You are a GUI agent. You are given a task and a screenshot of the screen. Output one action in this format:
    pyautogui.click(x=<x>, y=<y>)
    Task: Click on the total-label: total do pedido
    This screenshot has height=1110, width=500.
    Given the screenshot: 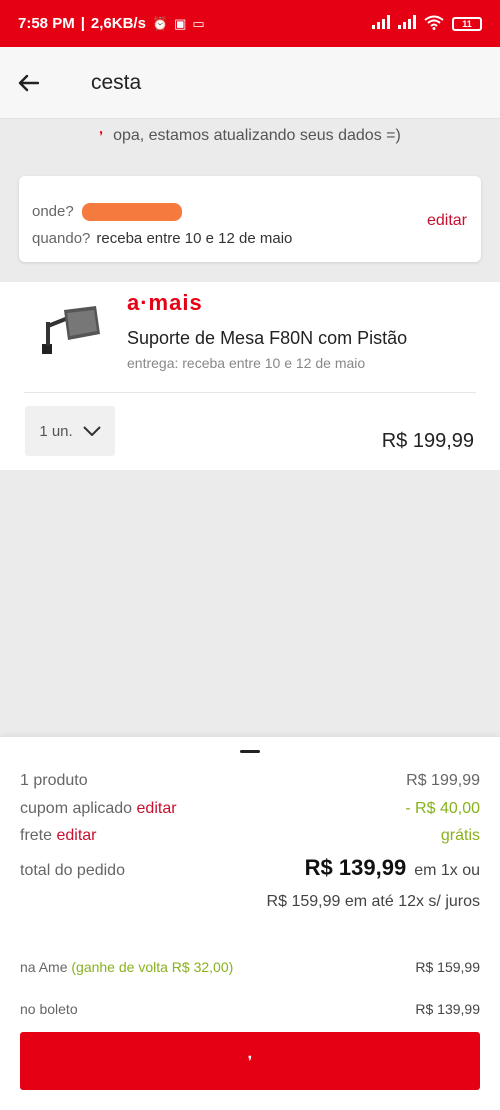 What is the action you would take?
    pyautogui.click(x=72, y=870)
    